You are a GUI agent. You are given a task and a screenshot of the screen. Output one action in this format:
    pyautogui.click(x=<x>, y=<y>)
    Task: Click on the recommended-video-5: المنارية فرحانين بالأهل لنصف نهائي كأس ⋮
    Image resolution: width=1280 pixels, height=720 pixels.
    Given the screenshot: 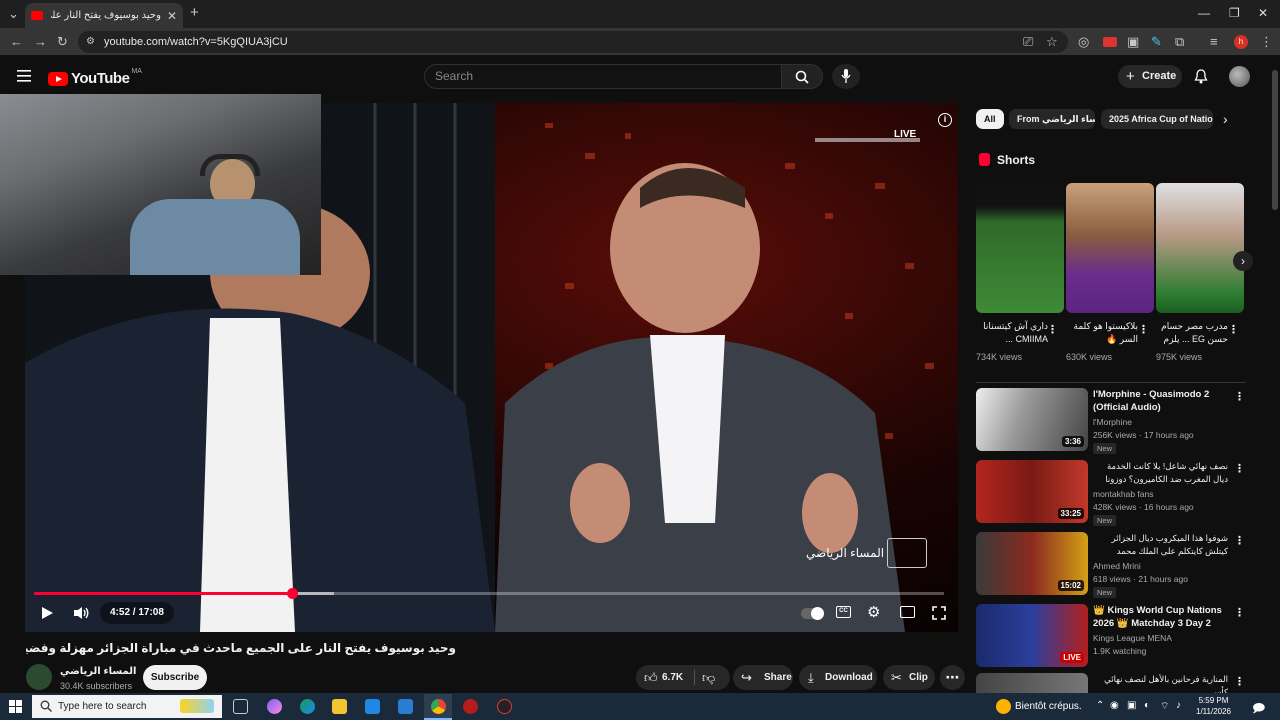 What is the action you would take?
    pyautogui.click(x=1111, y=683)
    